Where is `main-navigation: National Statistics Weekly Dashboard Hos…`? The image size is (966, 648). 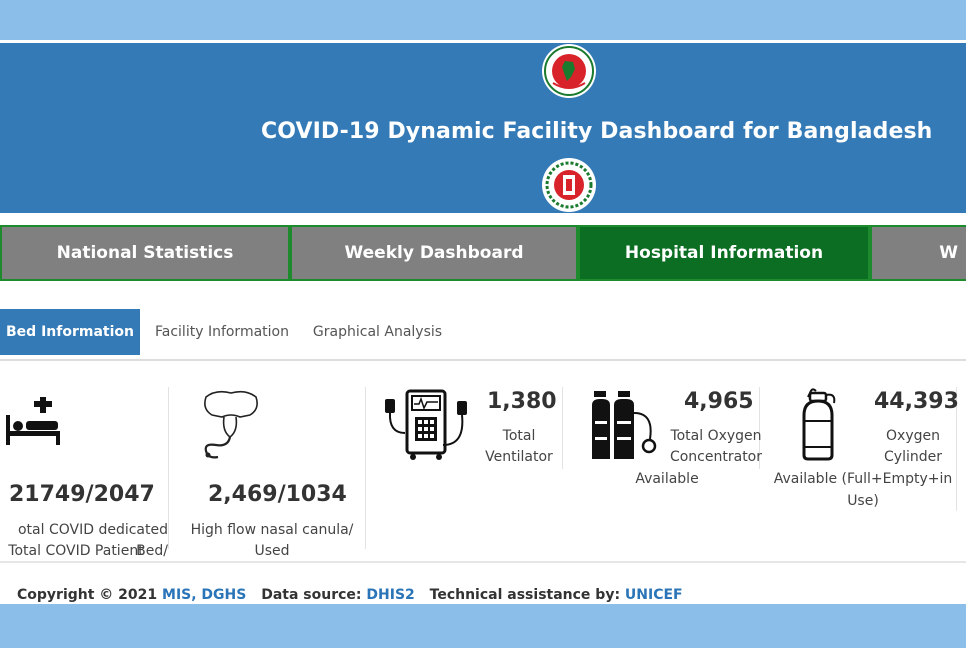
main-navigation: National Statistics Weekly Dashboard Hos… is located at coordinates (483, 253).